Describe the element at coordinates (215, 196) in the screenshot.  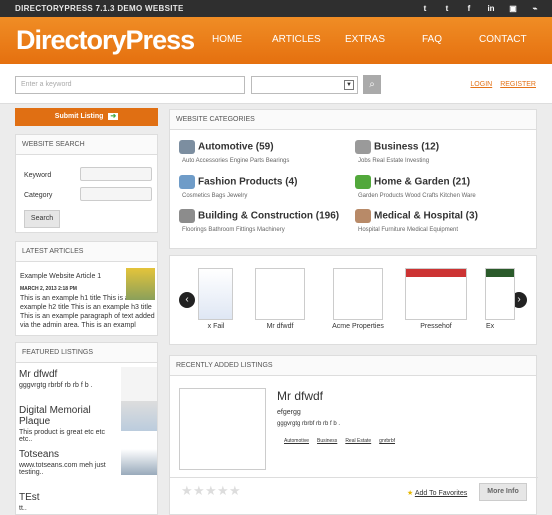
I see `category-subs: Cosmetics Bags Jewelry` at that location.